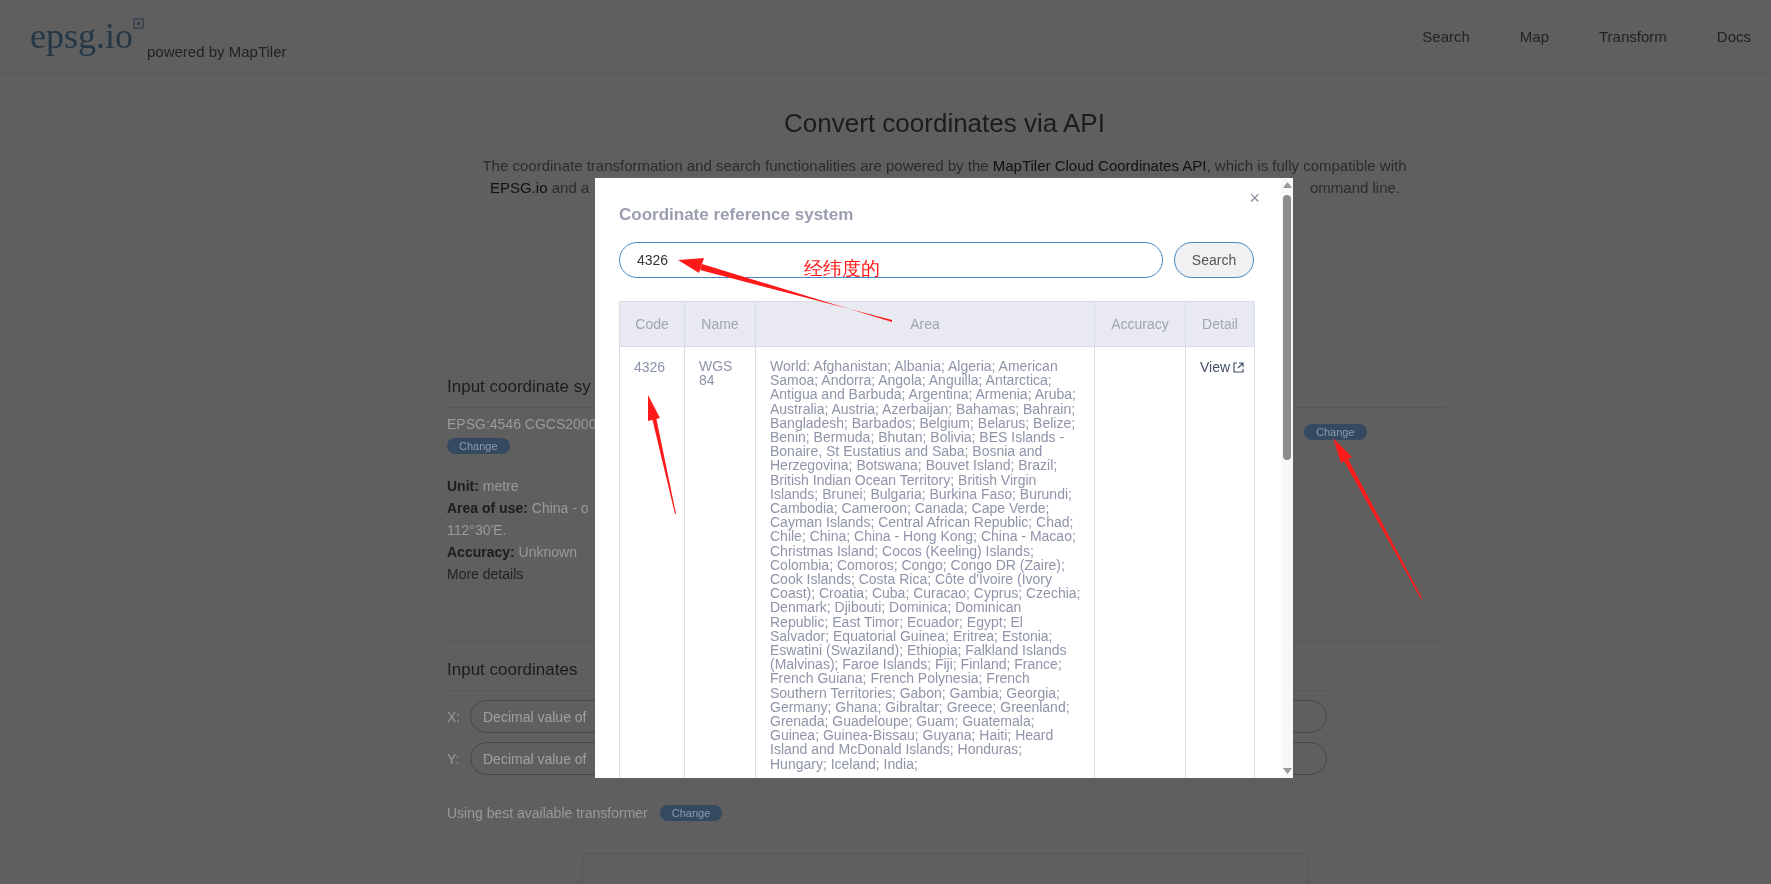 The width and height of the screenshot is (1771, 884). I want to click on column-header: Code, so click(652, 324).